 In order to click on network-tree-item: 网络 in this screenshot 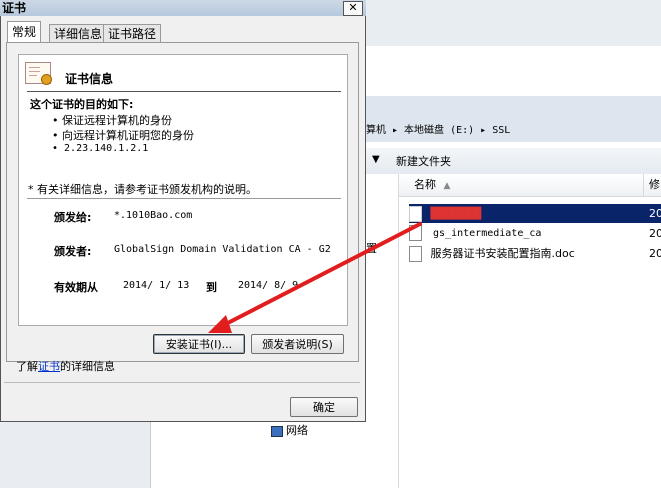, I will do `click(289, 430)`.